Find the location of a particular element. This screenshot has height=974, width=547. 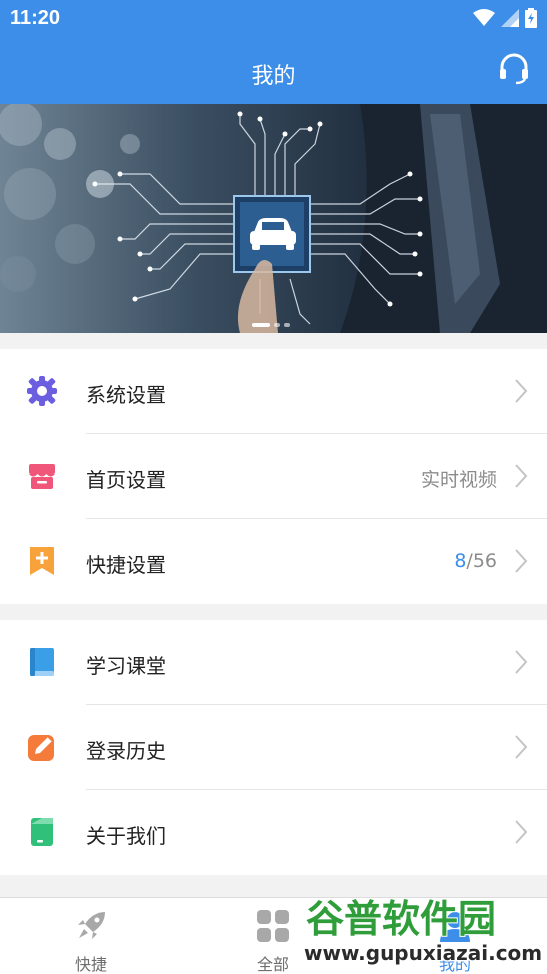

headset-icon is located at coordinates (514, 69).